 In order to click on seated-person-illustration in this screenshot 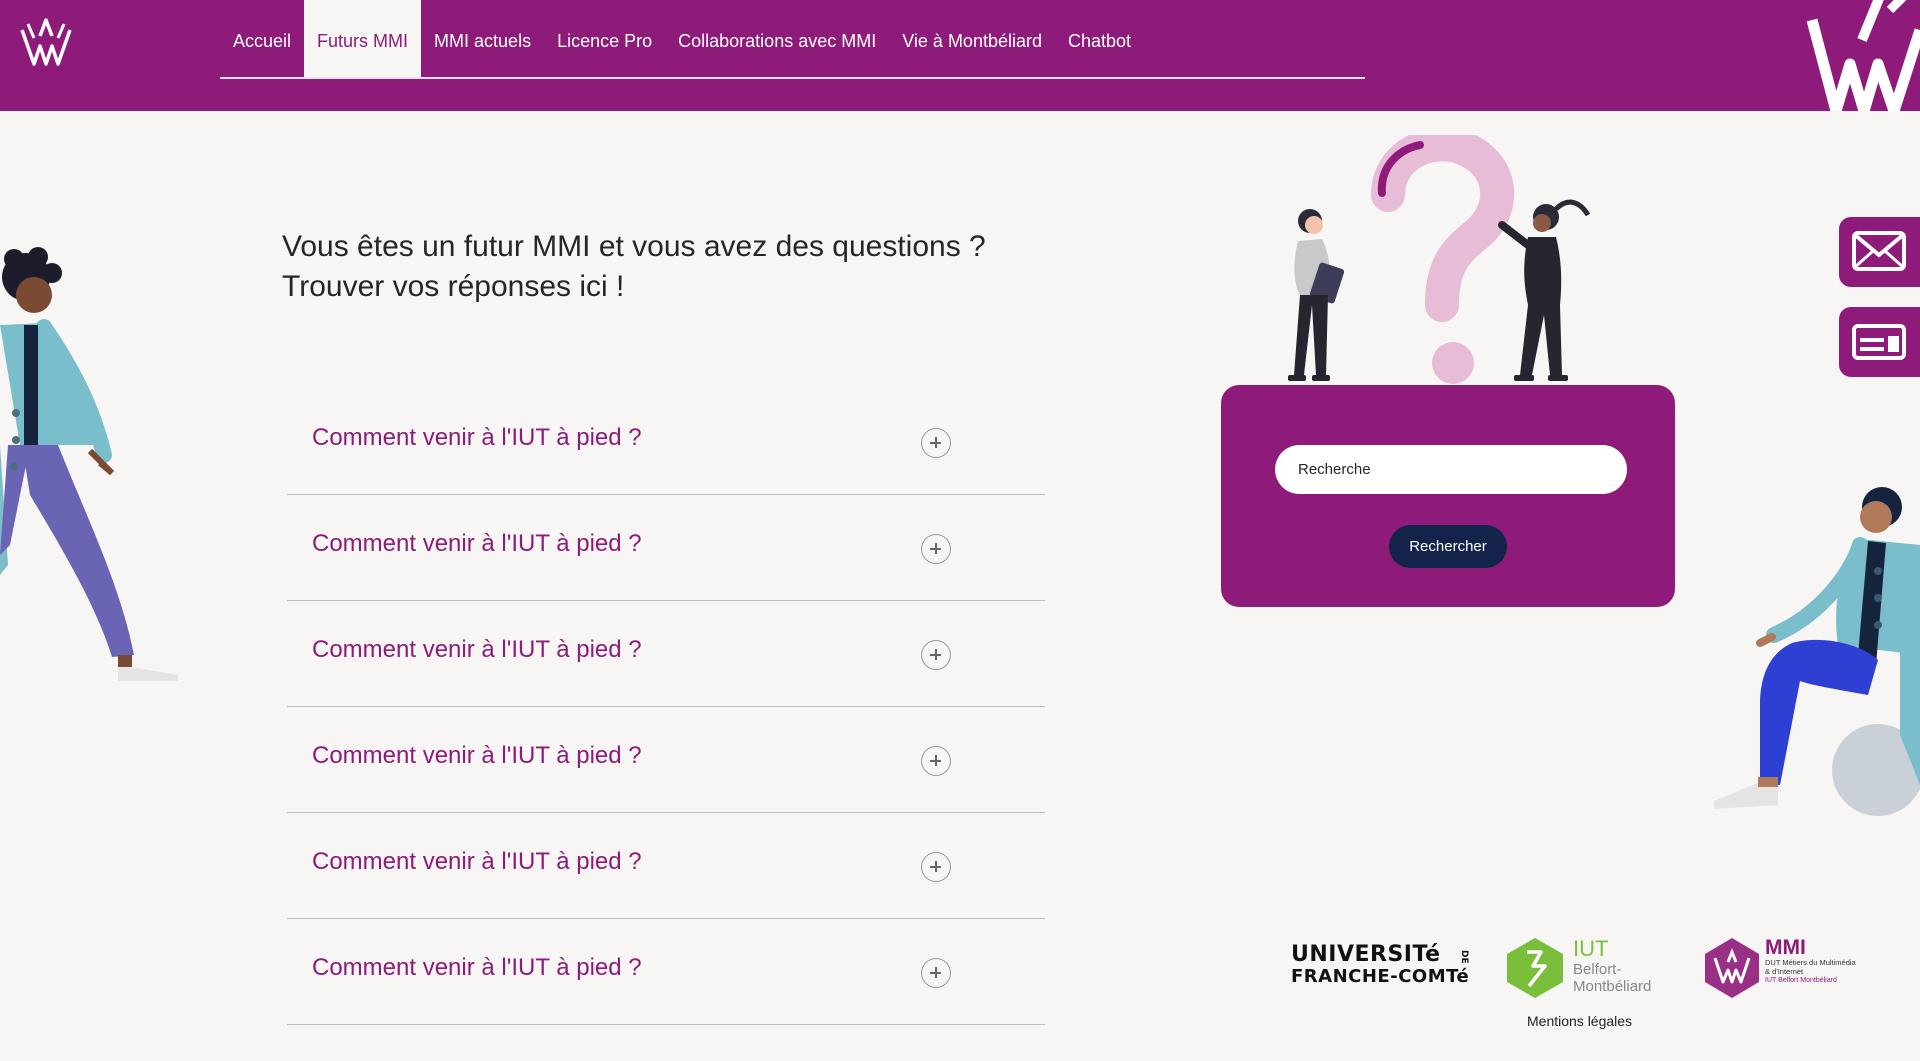, I will do `click(1817, 651)`.